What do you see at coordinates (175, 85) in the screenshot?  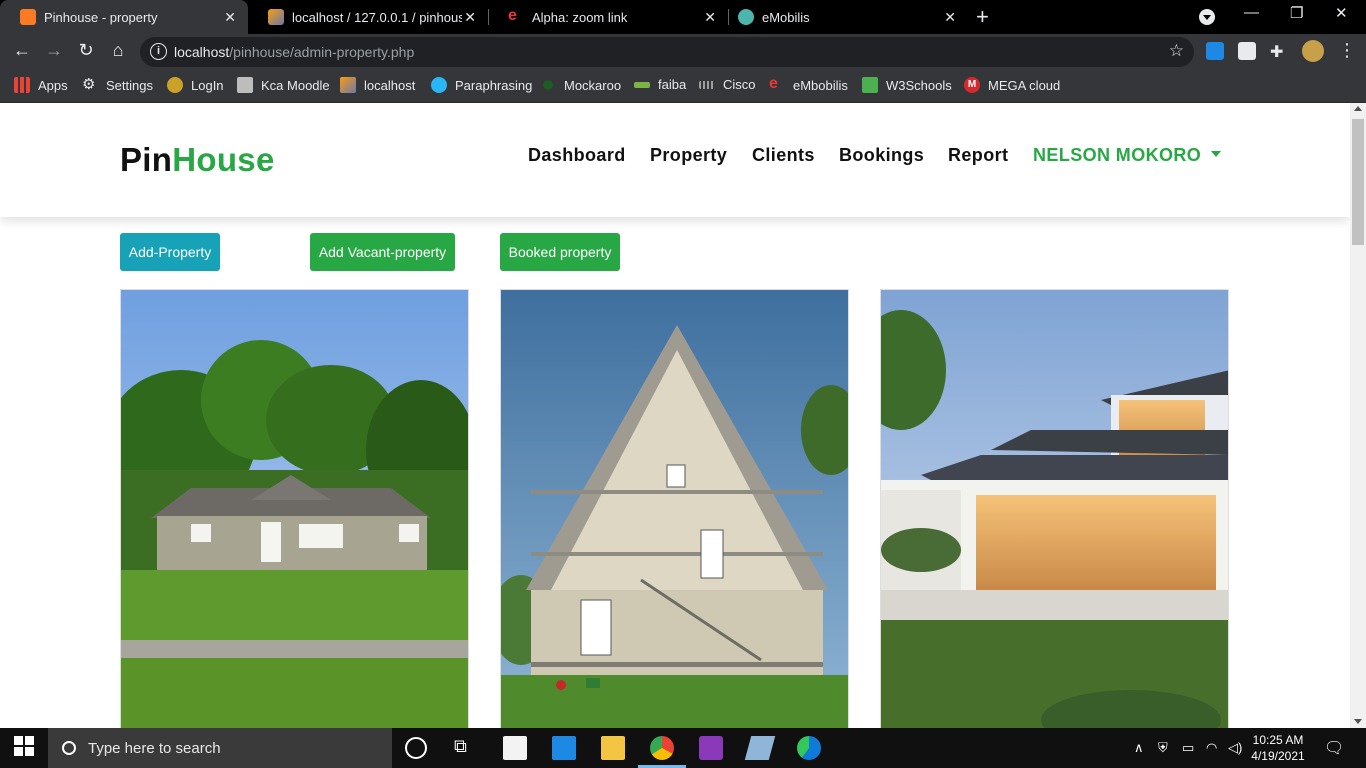 I see `login-icon` at bounding box center [175, 85].